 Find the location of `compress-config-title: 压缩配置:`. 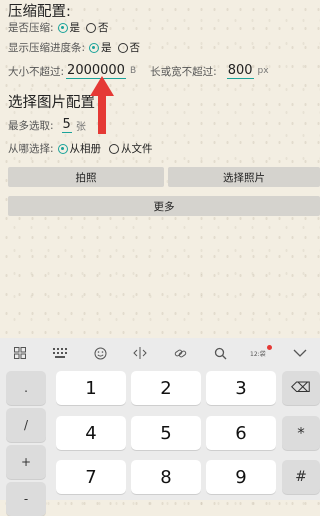

compress-config-title: 压缩配置: is located at coordinates (39, 12).